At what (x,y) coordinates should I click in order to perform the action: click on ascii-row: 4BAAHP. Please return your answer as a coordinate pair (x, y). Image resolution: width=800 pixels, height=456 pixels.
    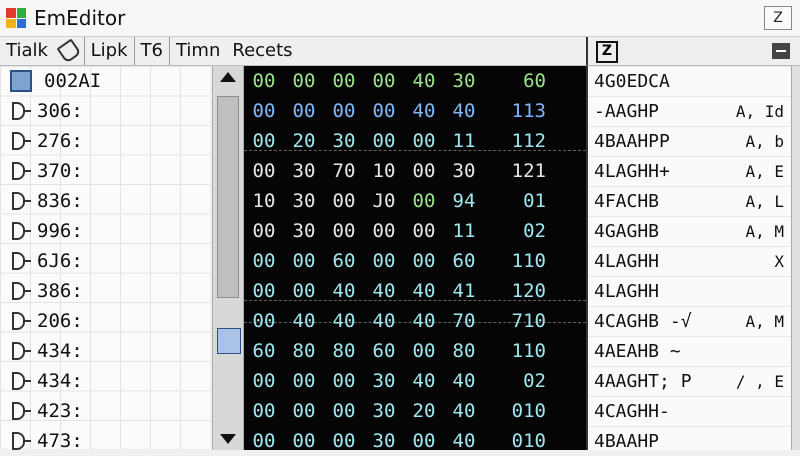
    Looking at the image, I should click on (694, 441).